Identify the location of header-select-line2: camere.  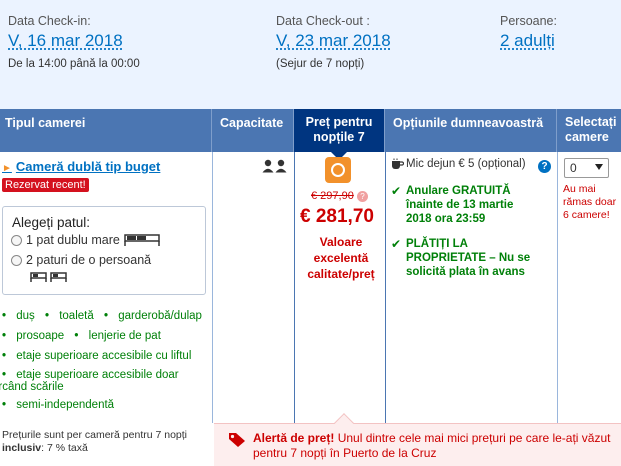
(587, 137).